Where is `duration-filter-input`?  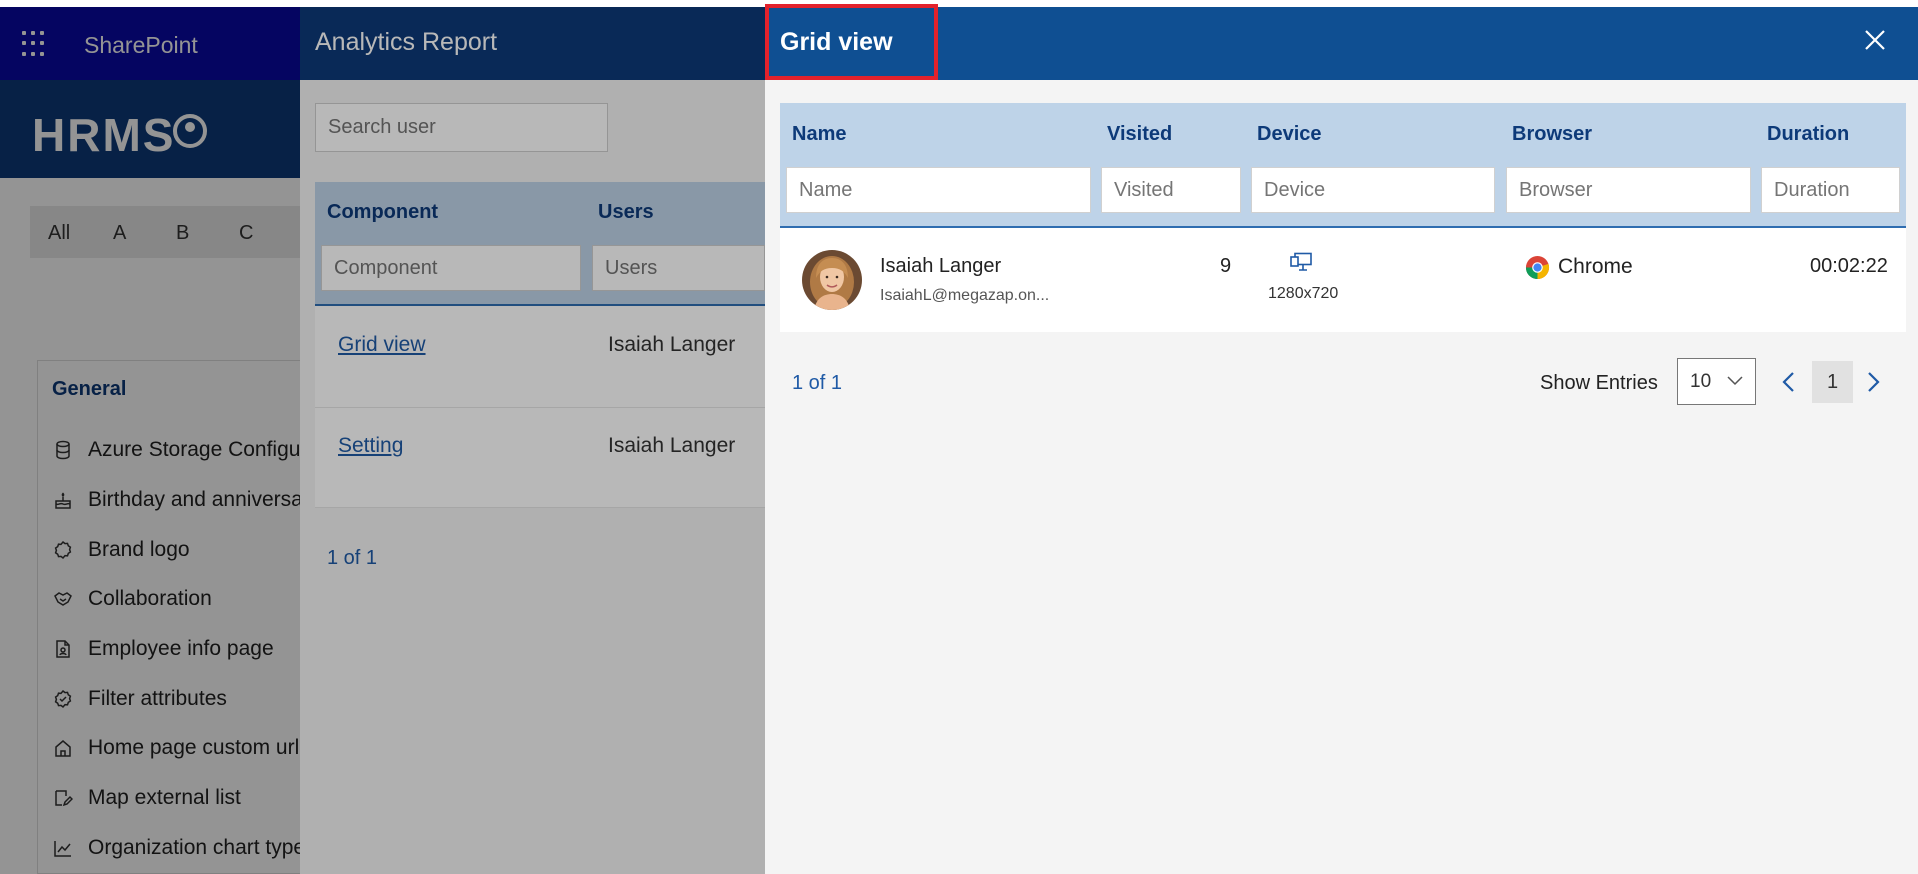 duration-filter-input is located at coordinates (1830, 190).